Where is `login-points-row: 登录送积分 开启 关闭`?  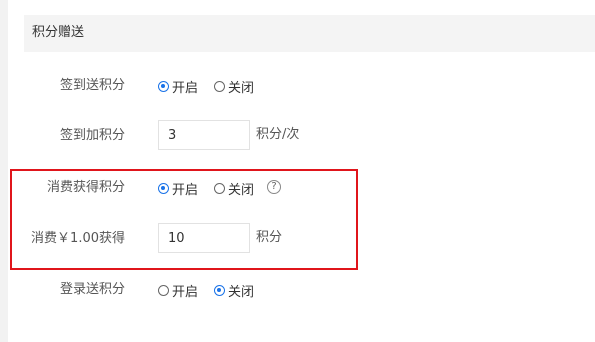
login-points-row: 登录送积分 开启 关闭 is located at coordinates (297, 290).